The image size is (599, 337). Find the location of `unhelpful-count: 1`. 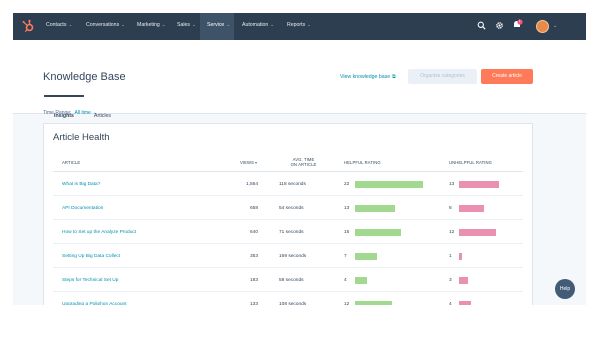

unhelpful-count: 1 is located at coordinates (450, 256).